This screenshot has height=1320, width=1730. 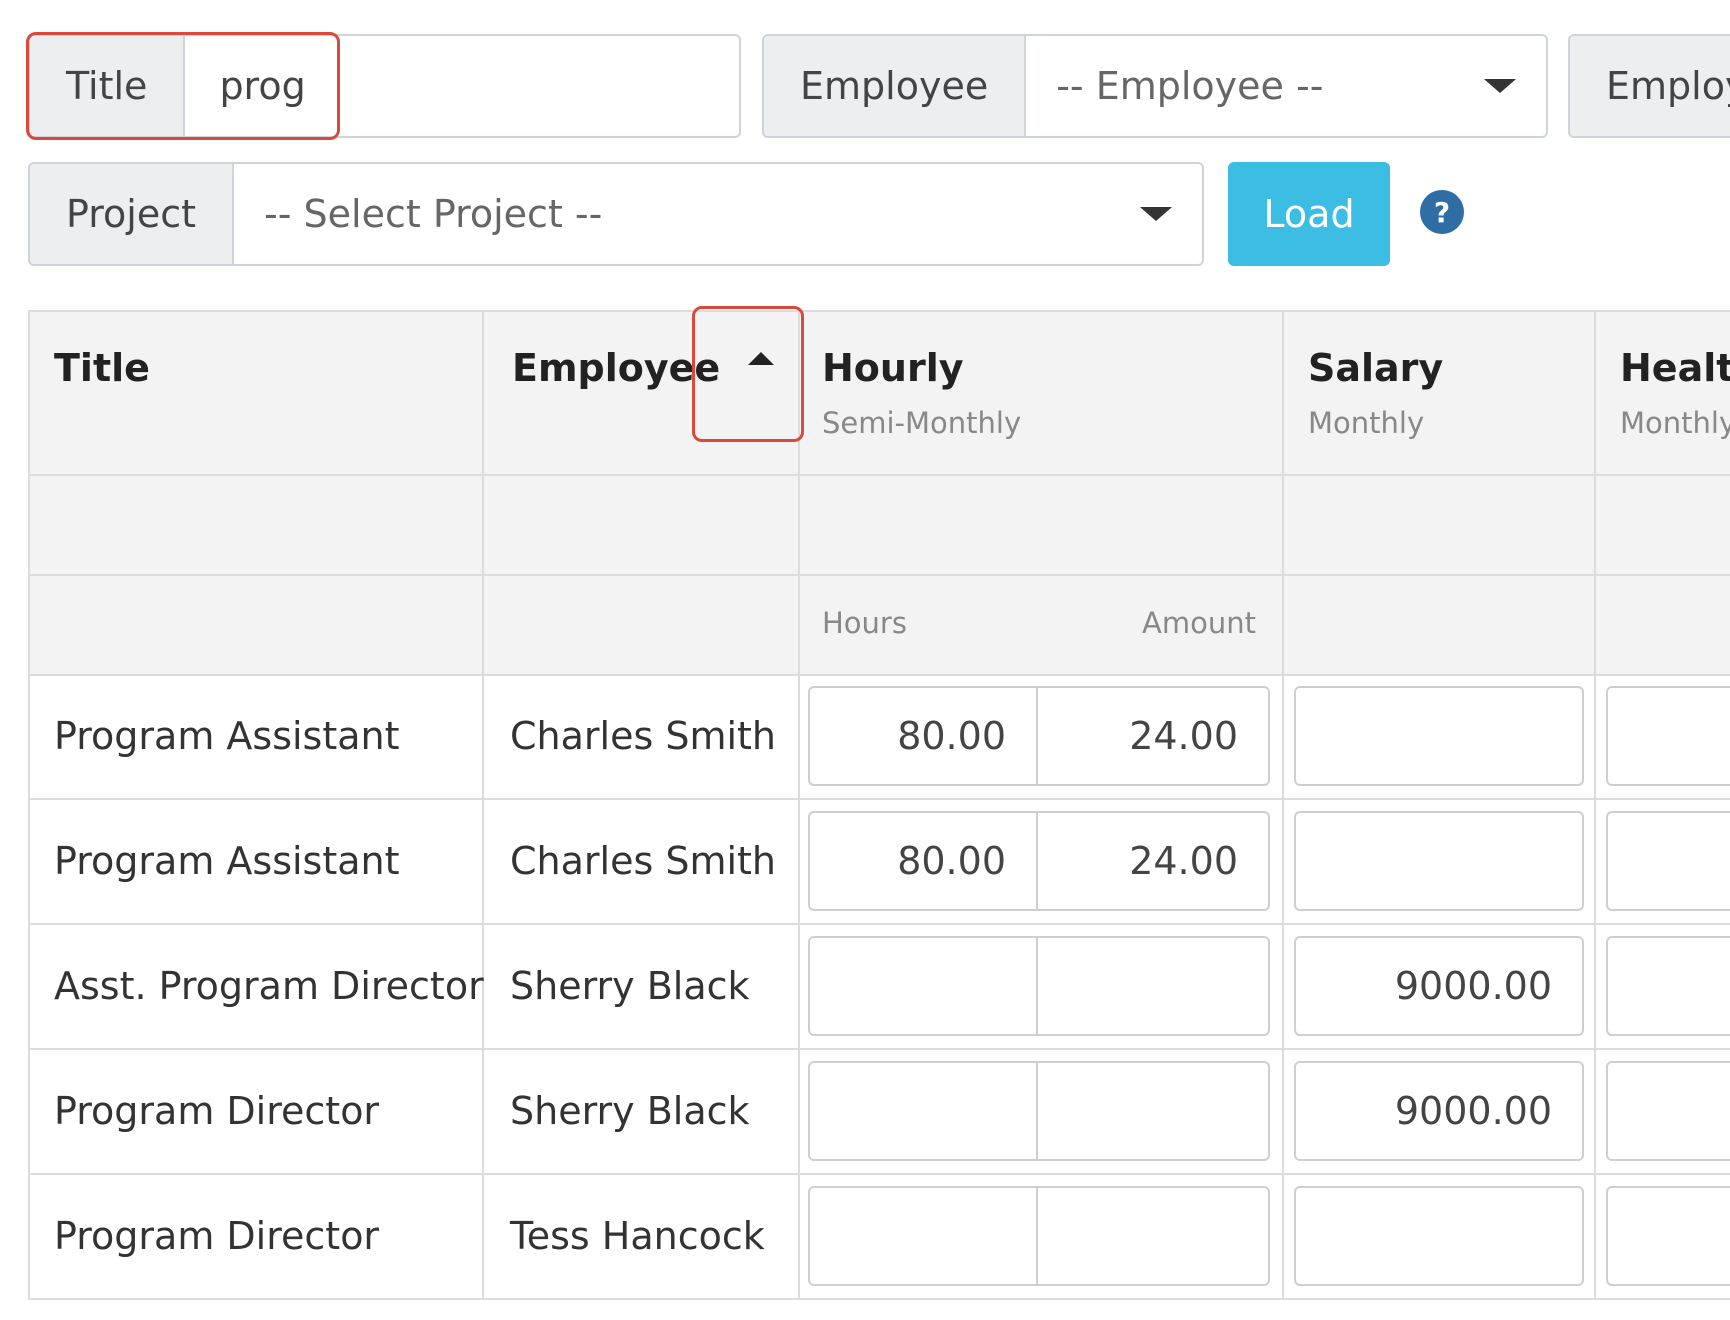 What do you see at coordinates (637, 1236) in the screenshot?
I see `table-row-employee: Tess Hancock` at bounding box center [637, 1236].